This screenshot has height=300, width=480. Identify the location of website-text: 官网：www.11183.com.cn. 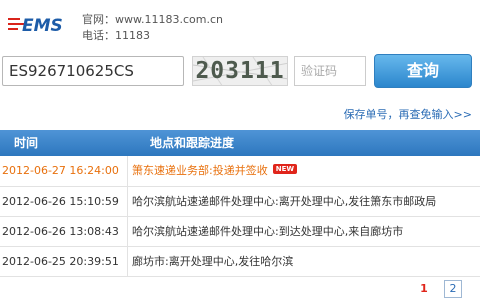
(152, 19).